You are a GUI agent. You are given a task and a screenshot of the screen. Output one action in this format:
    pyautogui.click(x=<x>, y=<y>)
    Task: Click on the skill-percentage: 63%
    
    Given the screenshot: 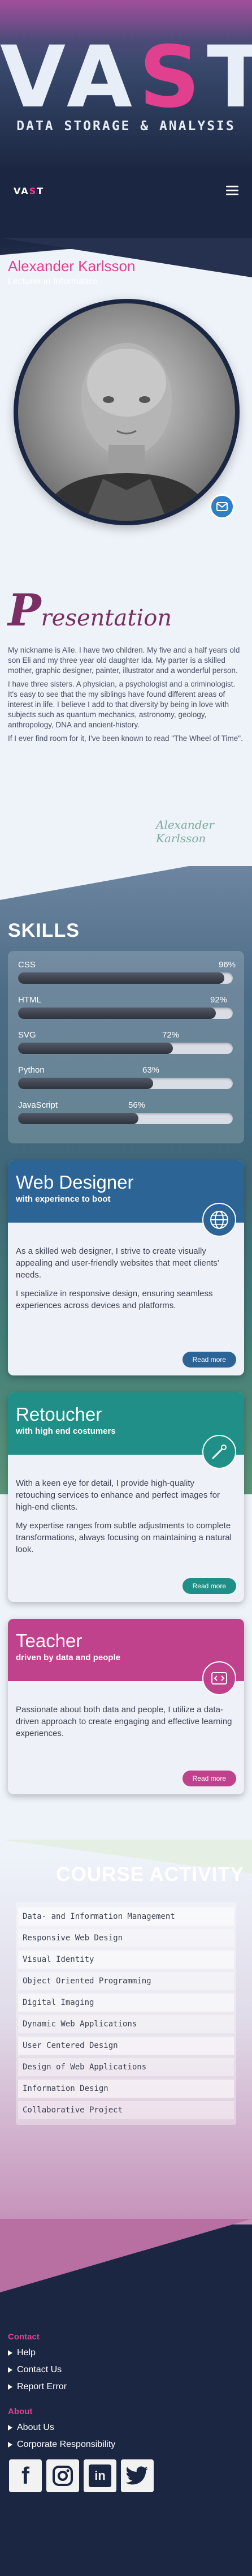 What is the action you would take?
    pyautogui.click(x=151, y=1070)
    